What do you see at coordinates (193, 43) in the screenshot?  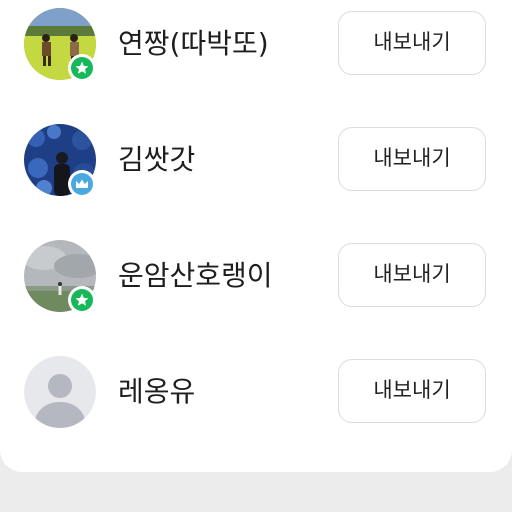 I see `member-name: 연짱(따박또)` at bounding box center [193, 43].